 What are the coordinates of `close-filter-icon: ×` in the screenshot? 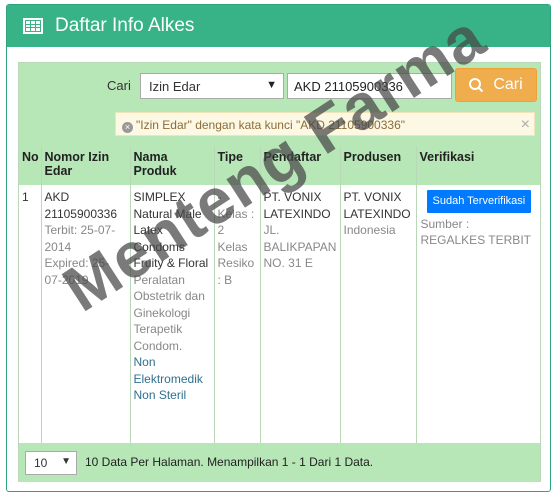 It's located at (525, 125).